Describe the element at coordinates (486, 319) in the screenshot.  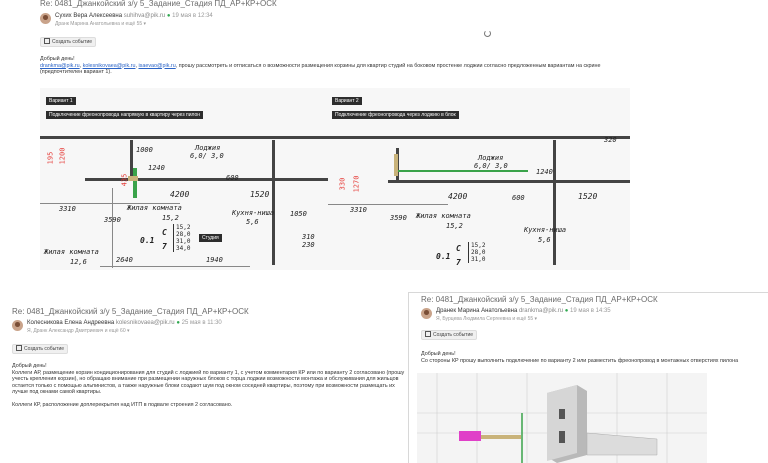
I see `recipients: Я, Бурцева Людмила Сергеевна и ещё 55 ▾` at that location.